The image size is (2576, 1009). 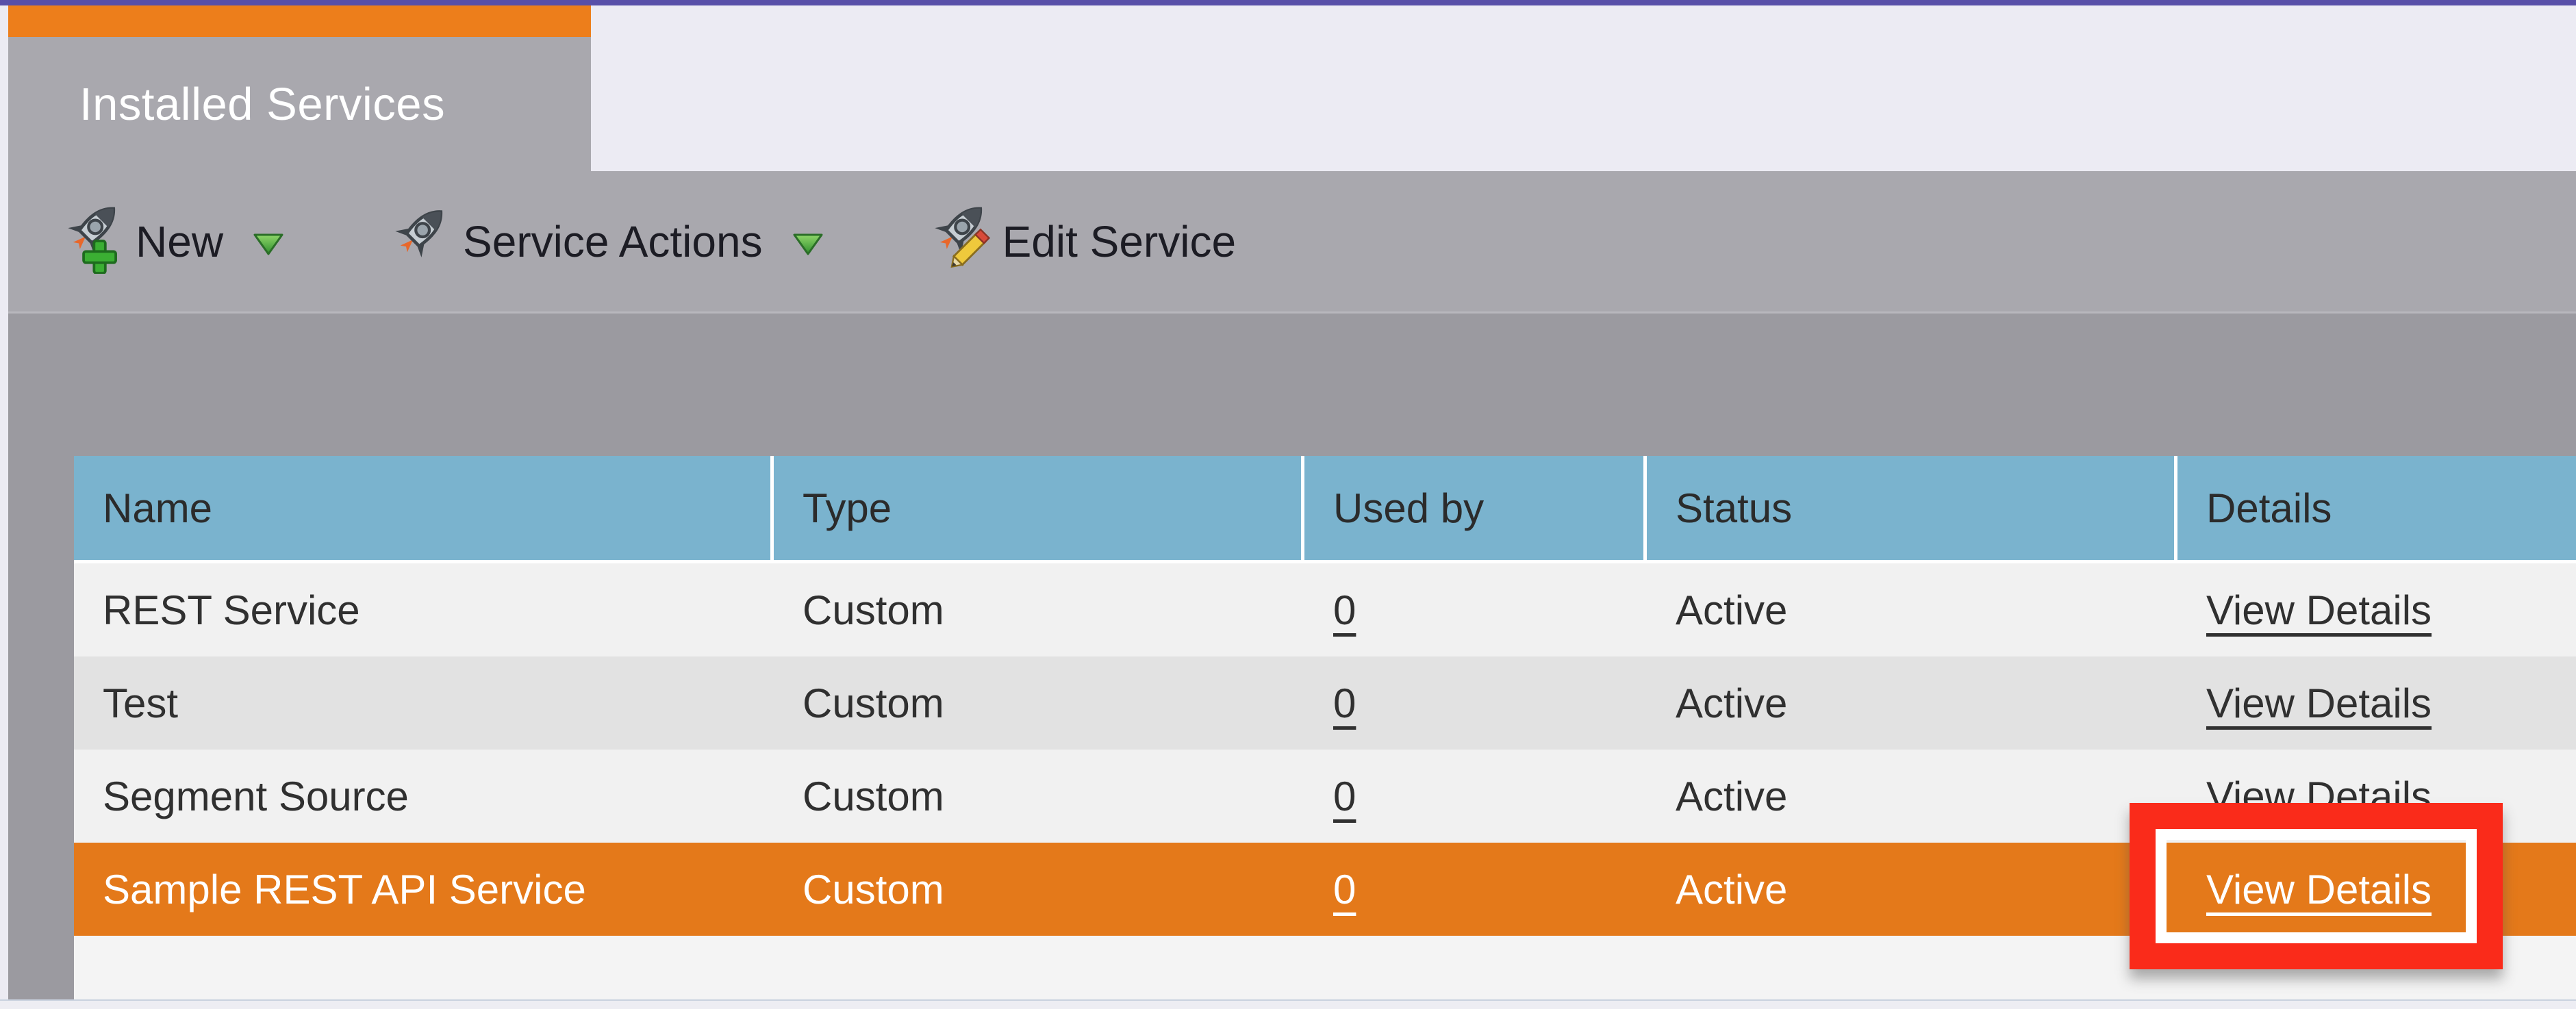 I want to click on toolbar: New Service Actions Edit Service, so click(x=1292, y=241).